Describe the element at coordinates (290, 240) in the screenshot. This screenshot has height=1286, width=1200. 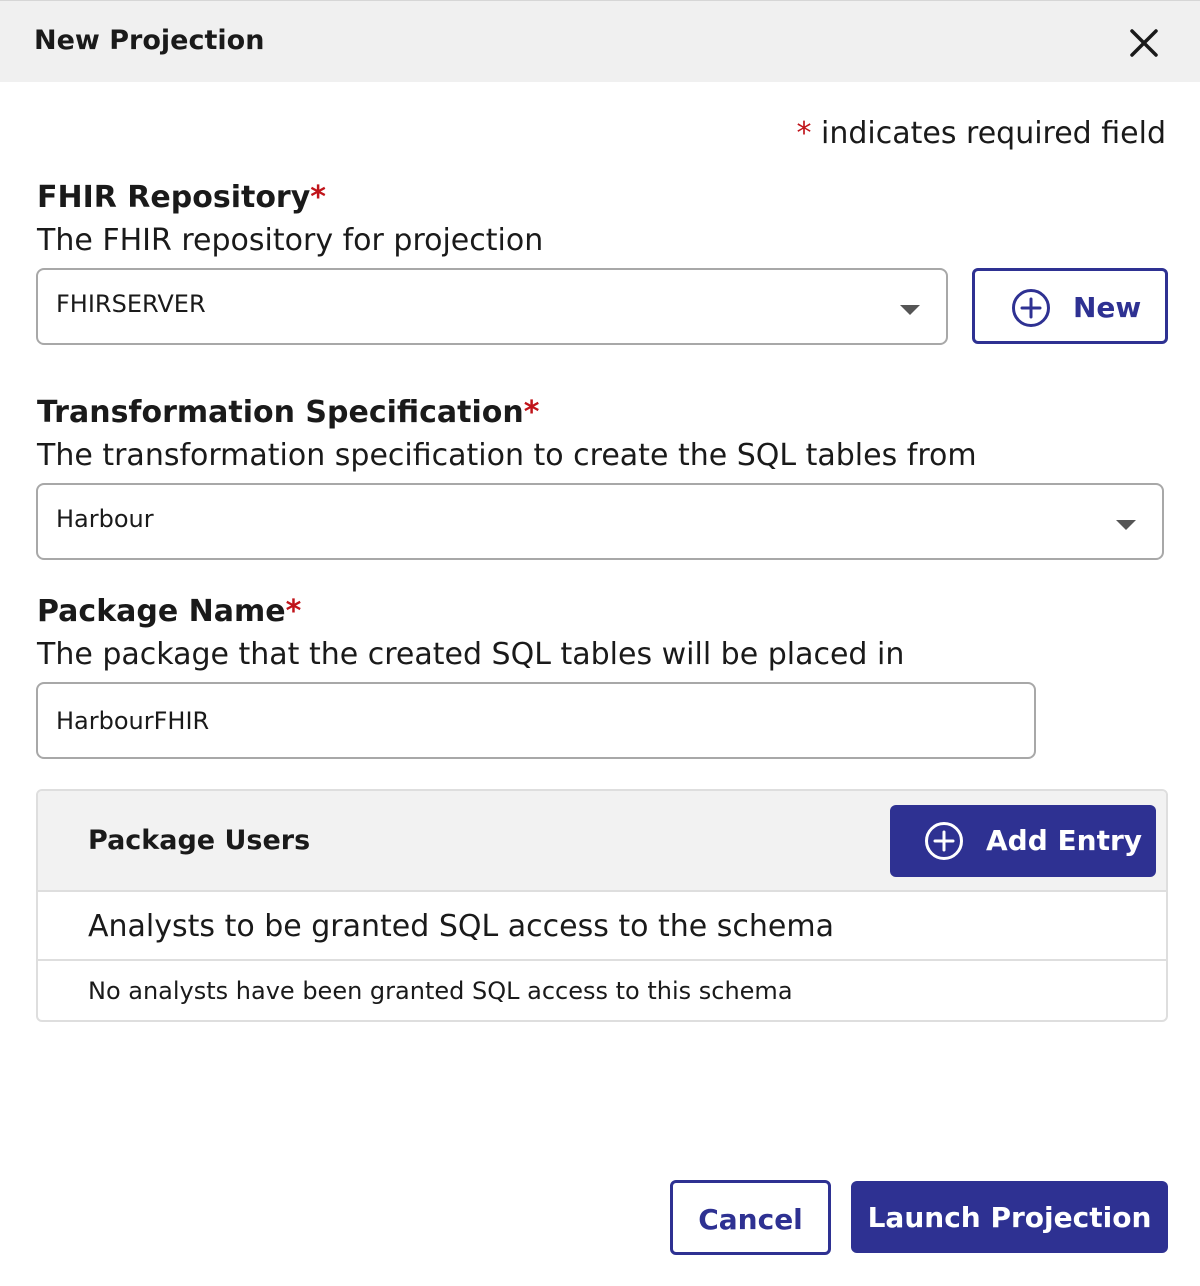
I see `fhir-repository-help: The FHIR repository for projection` at that location.